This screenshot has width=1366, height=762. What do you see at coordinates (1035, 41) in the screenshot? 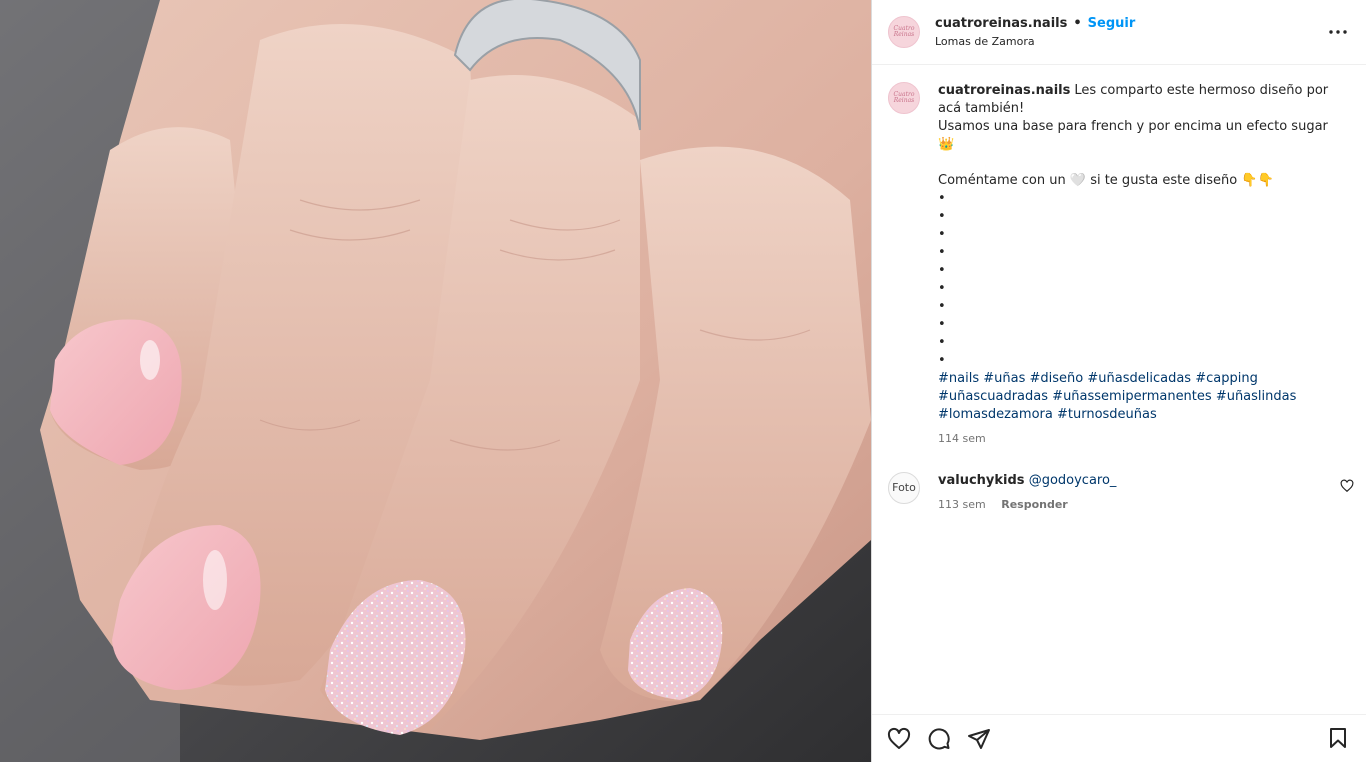
I see `post-location: Lomas de Zamora` at bounding box center [1035, 41].